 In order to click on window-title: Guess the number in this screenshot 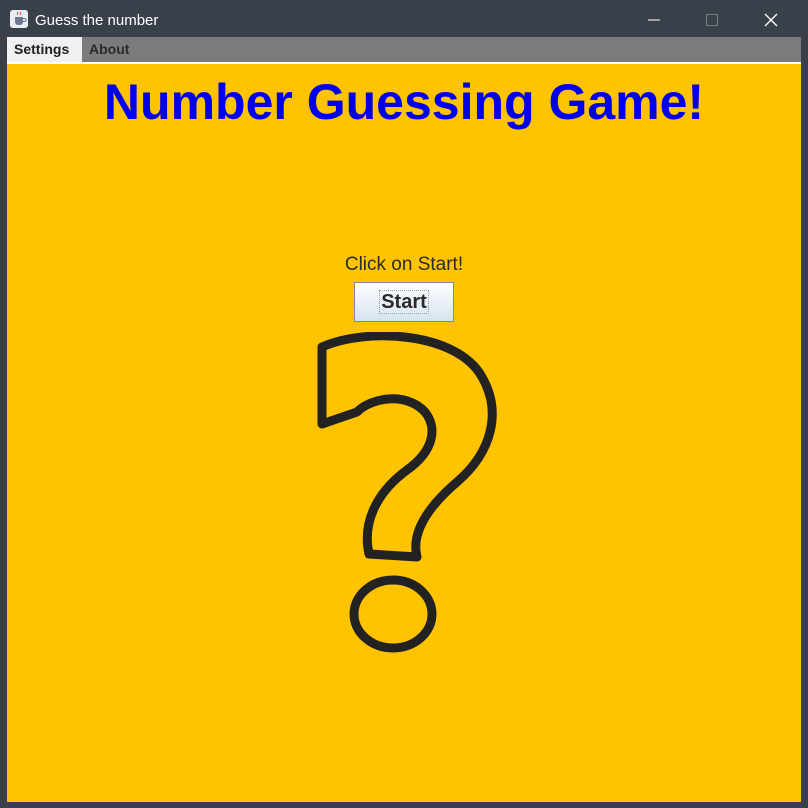, I will do `click(97, 20)`.